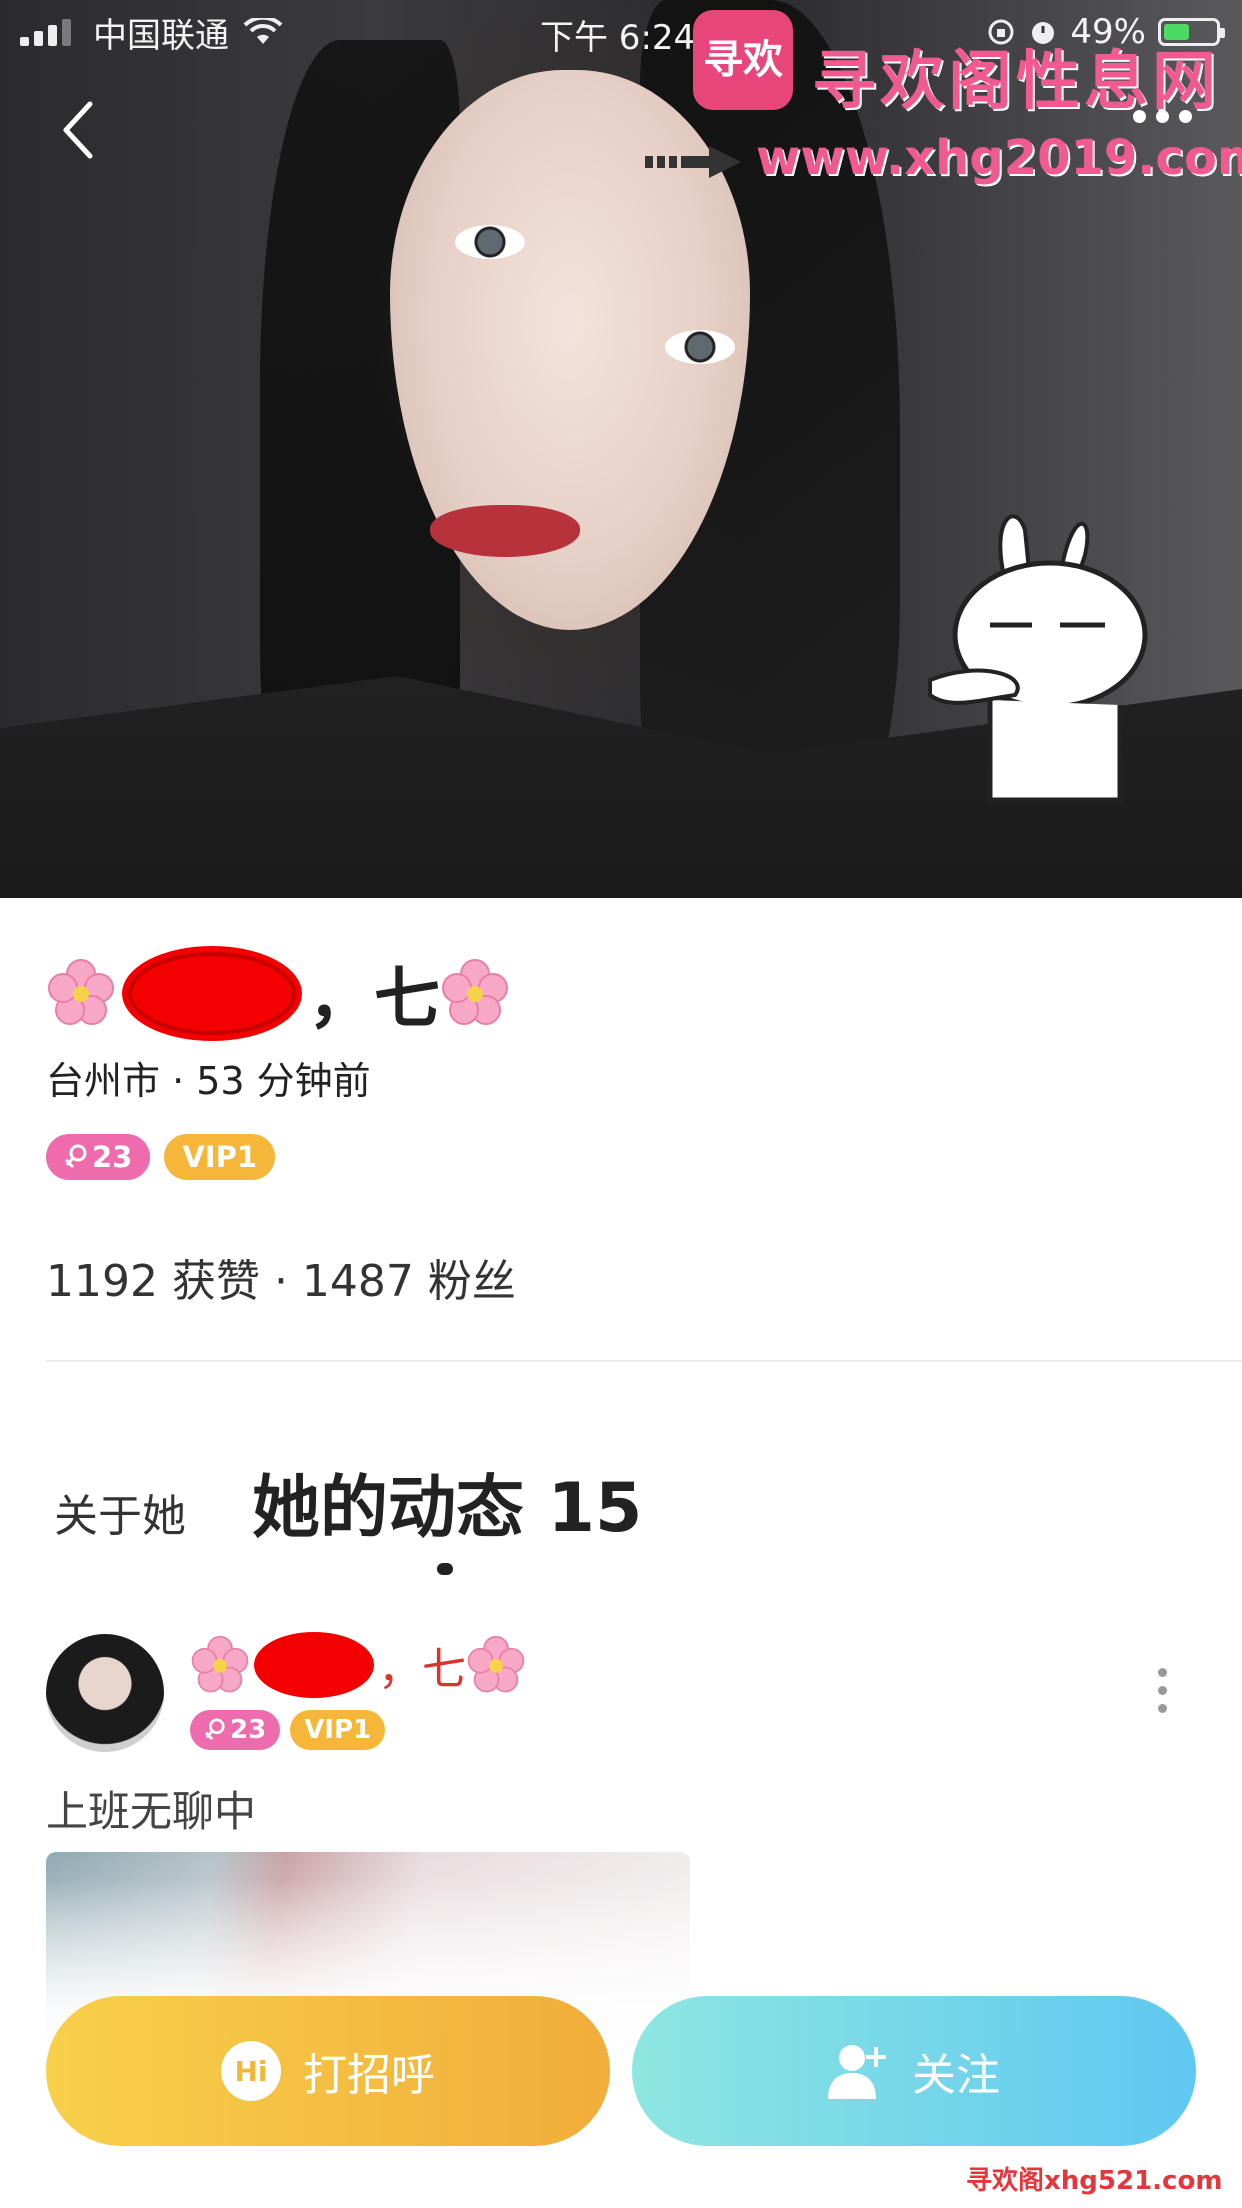  What do you see at coordinates (857, 2072) in the screenshot?
I see `add-user-icon` at bounding box center [857, 2072].